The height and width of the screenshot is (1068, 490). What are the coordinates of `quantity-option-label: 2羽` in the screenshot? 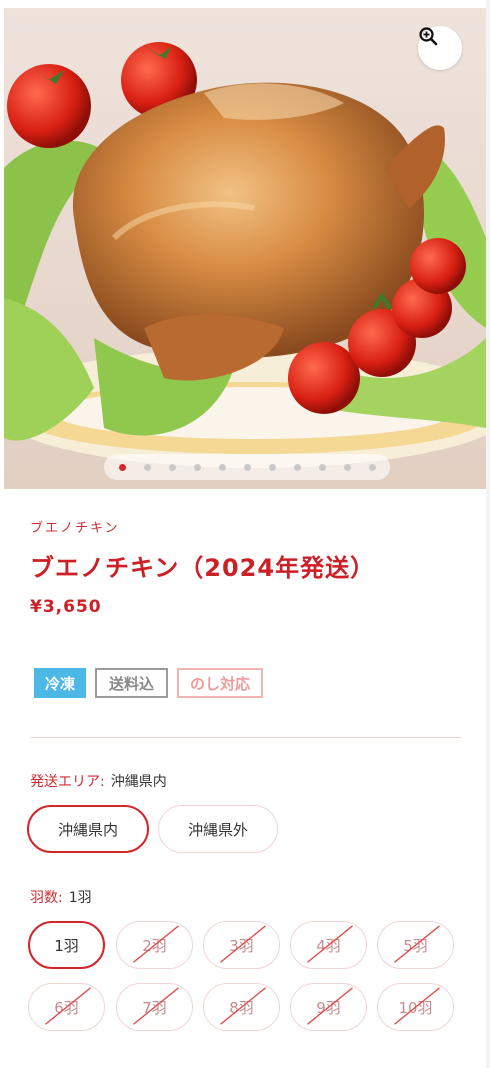 It's located at (154, 945).